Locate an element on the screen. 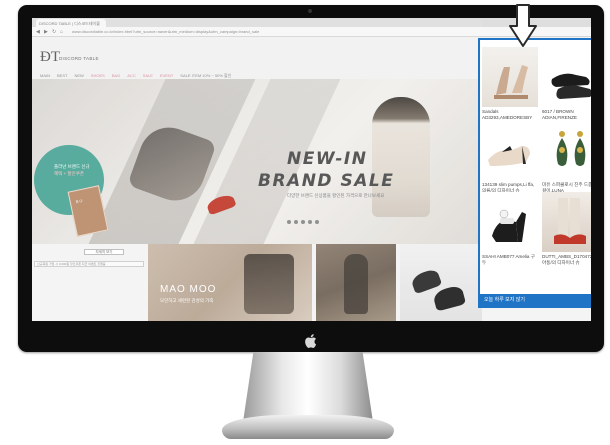  product-card: Sandals AD3293,AMEDORESBY is located at coordinates (510, 84).